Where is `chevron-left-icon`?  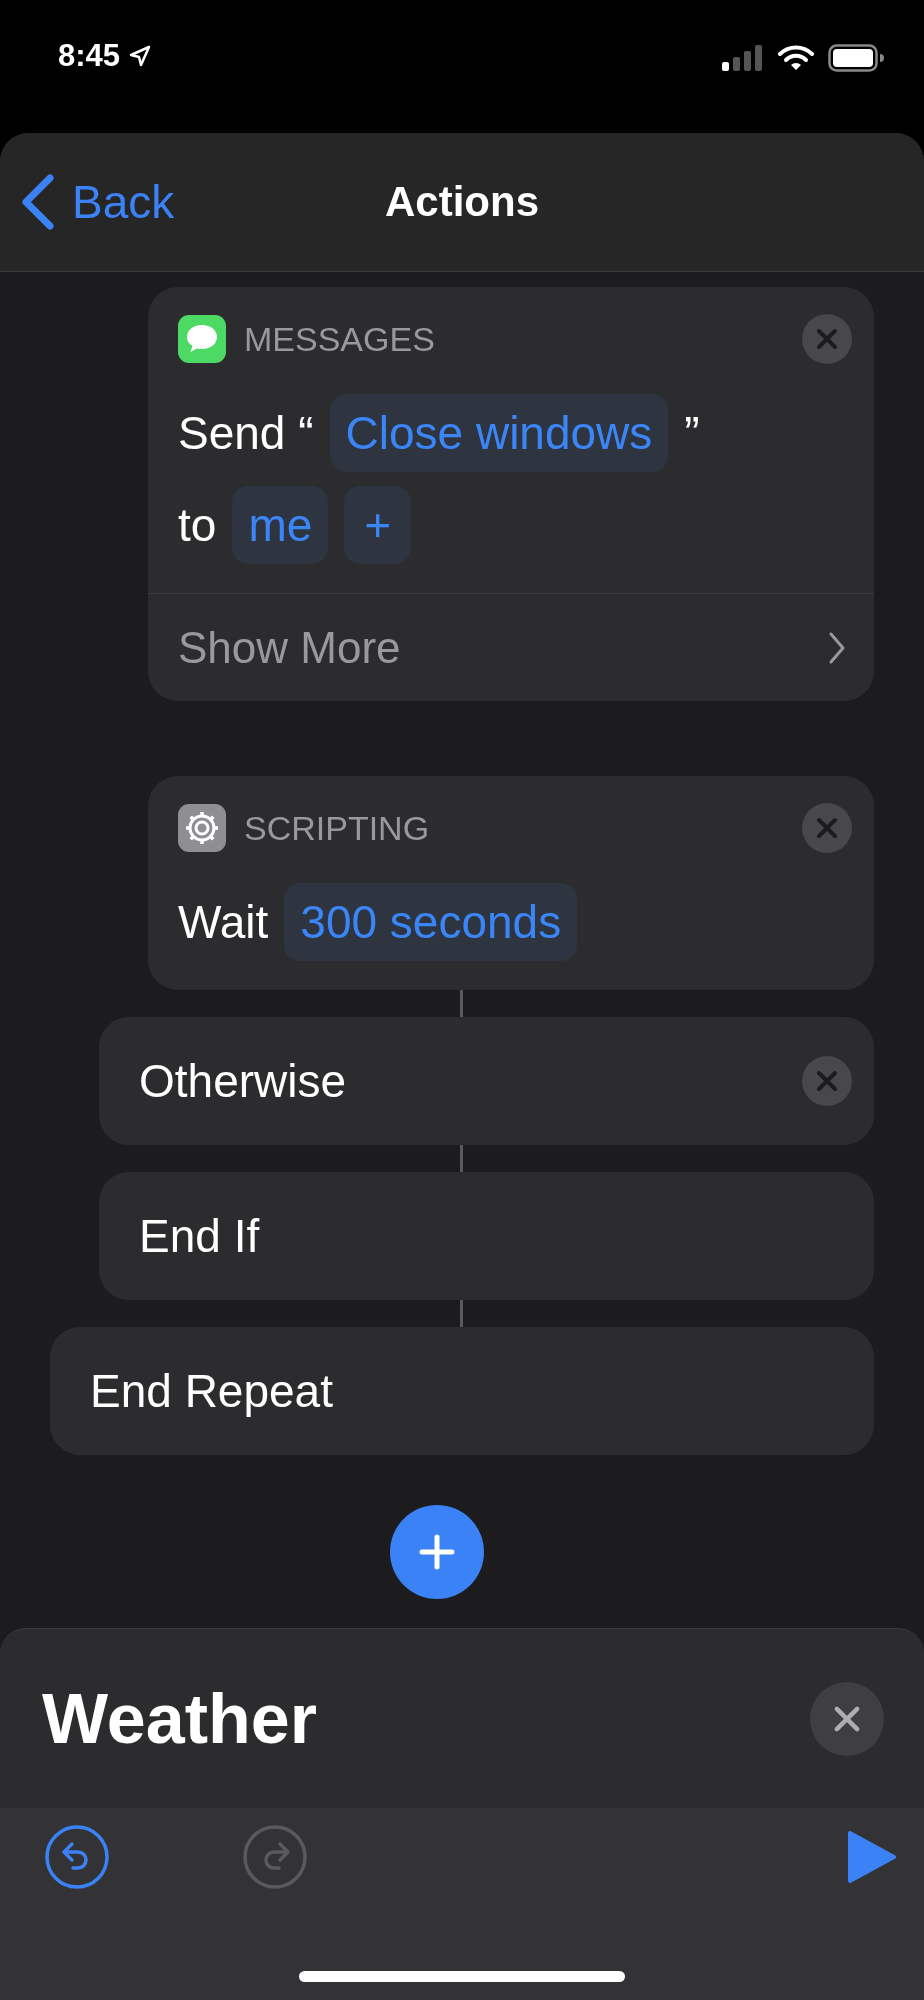 chevron-left-icon is located at coordinates (38, 202).